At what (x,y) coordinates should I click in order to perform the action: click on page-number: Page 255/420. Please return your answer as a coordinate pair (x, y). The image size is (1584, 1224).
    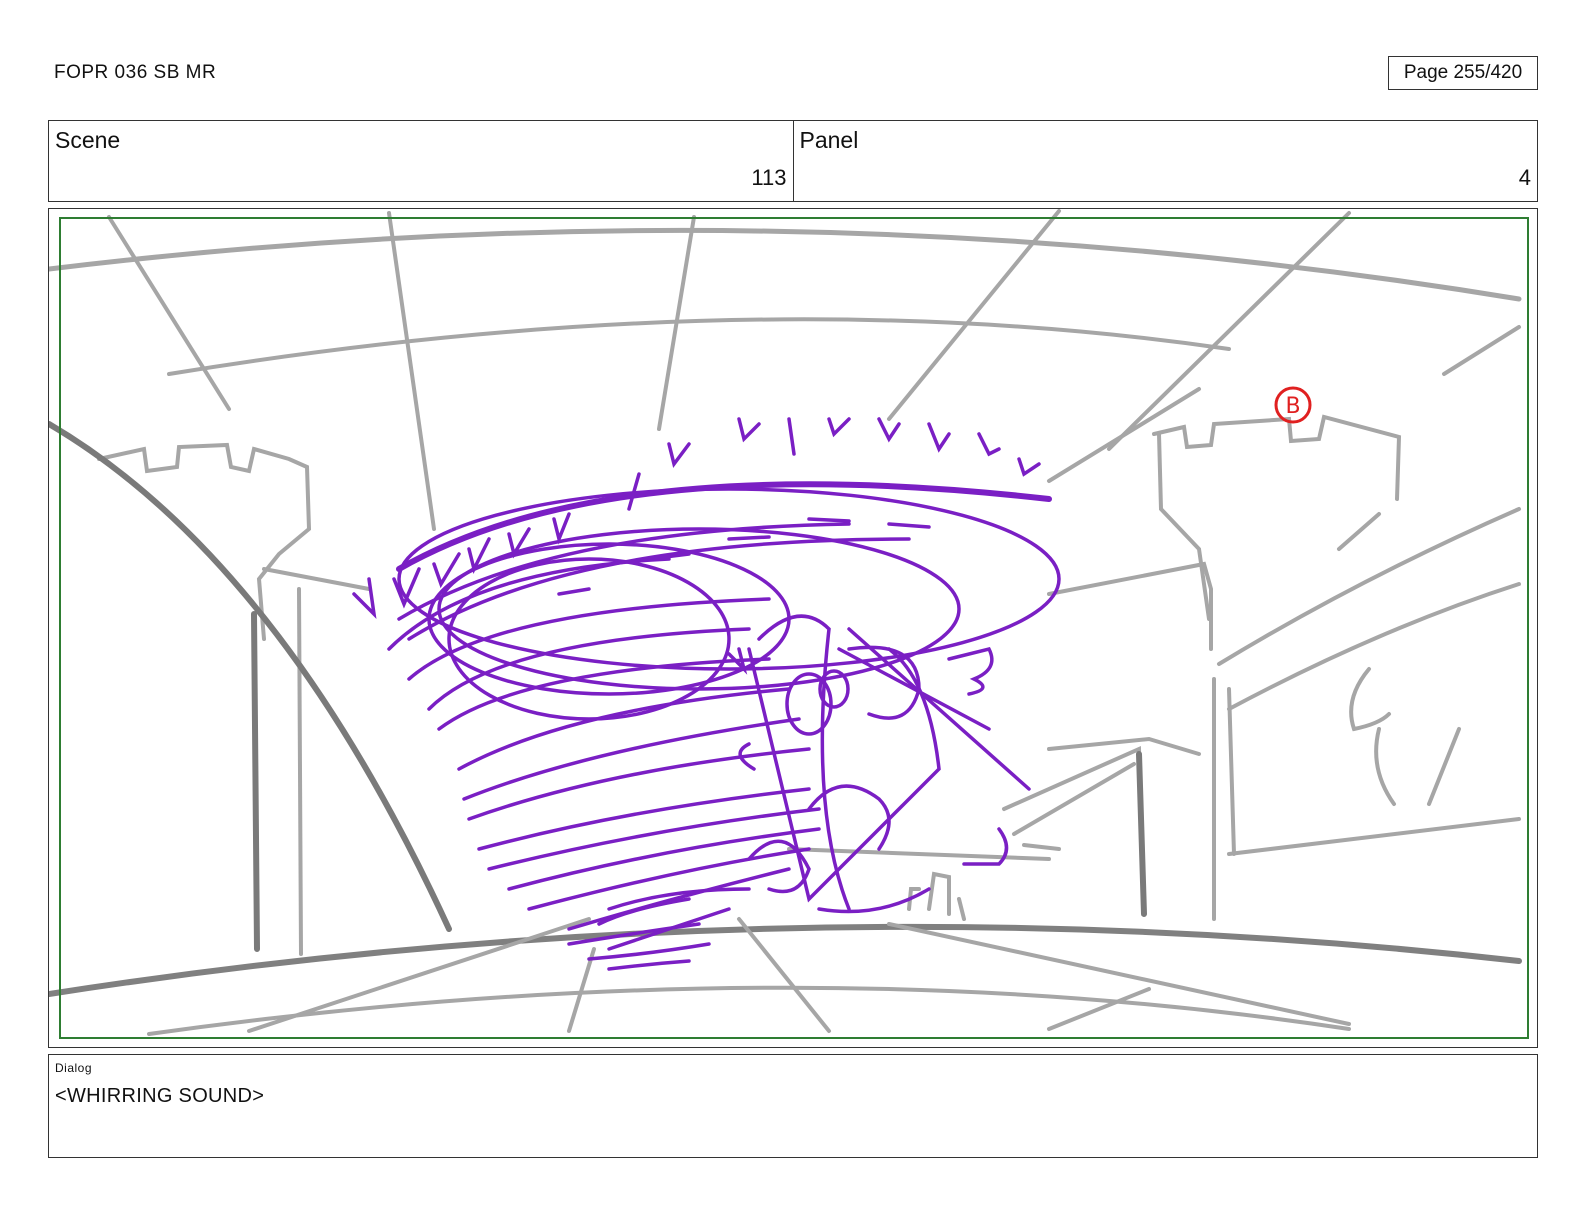
    Looking at the image, I should click on (1463, 72).